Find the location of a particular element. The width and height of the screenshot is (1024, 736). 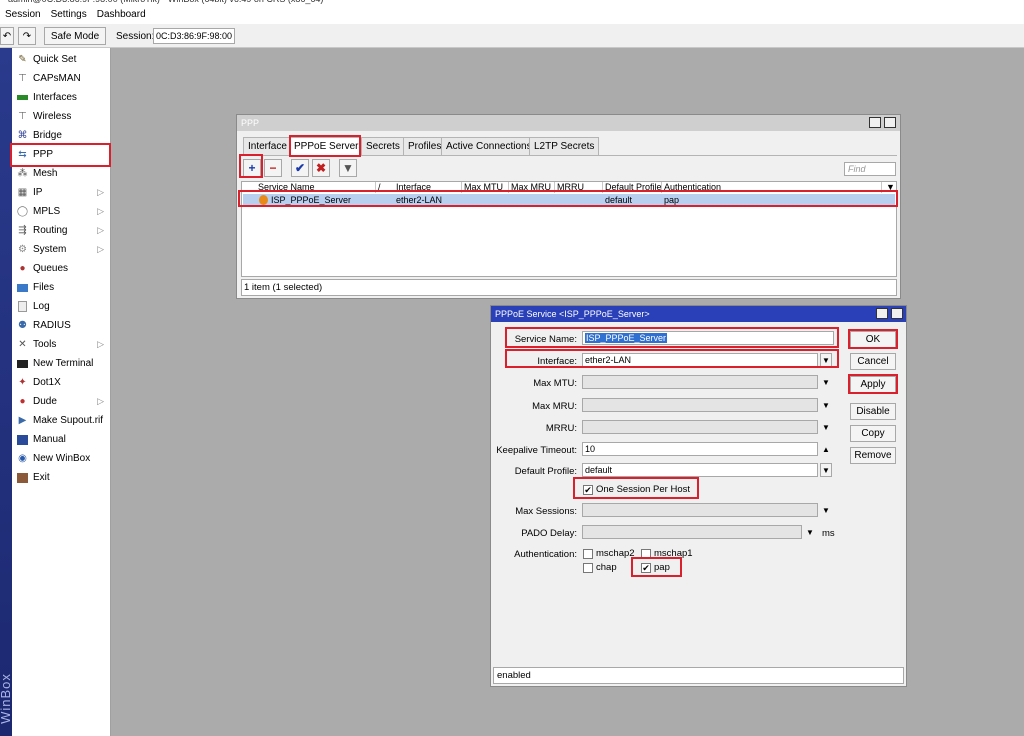

sidebar-item-dot1x: ✦ Dot1X is located at coordinates (61, 382).